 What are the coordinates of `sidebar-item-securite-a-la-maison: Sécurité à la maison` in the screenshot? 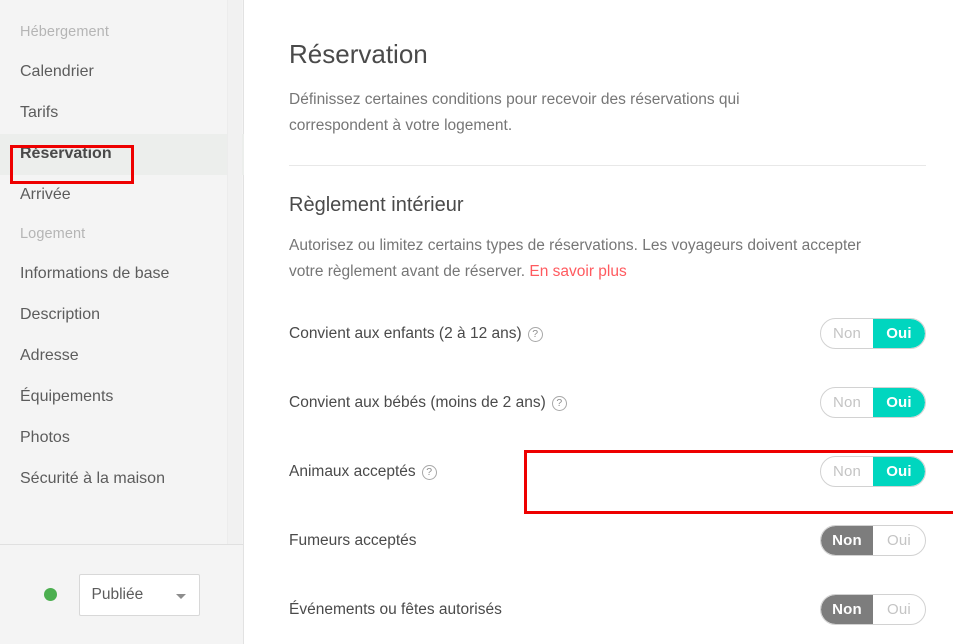 It's located at (122, 479).